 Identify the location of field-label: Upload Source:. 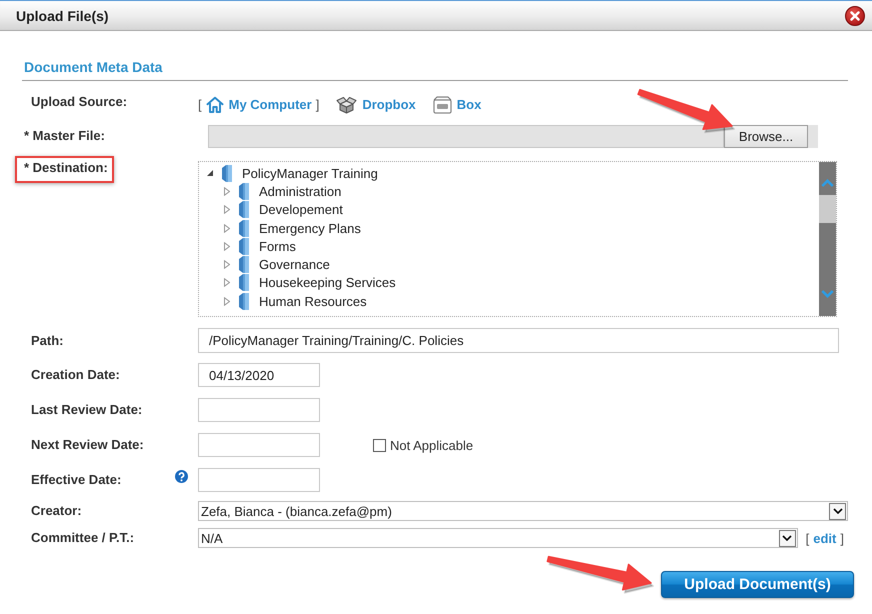
(79, 102).